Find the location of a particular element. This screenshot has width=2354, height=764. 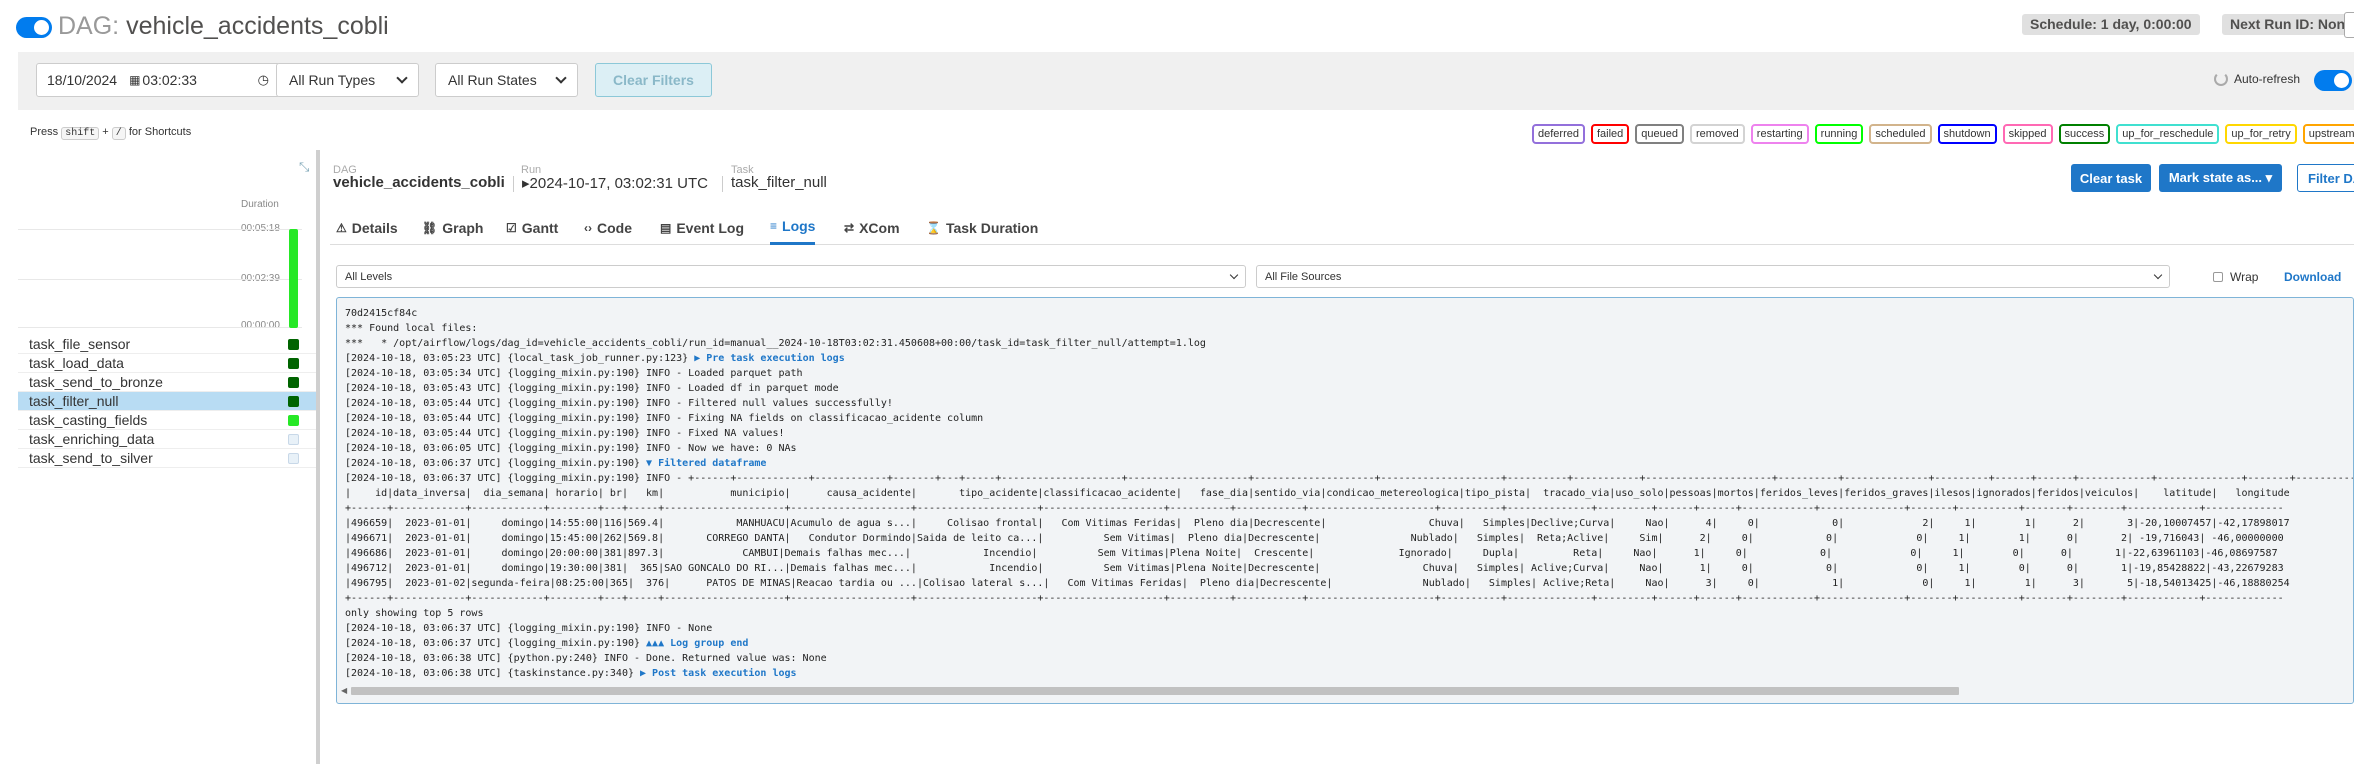

log-line: *** Found local files: is located at coordinates (1349, 328).